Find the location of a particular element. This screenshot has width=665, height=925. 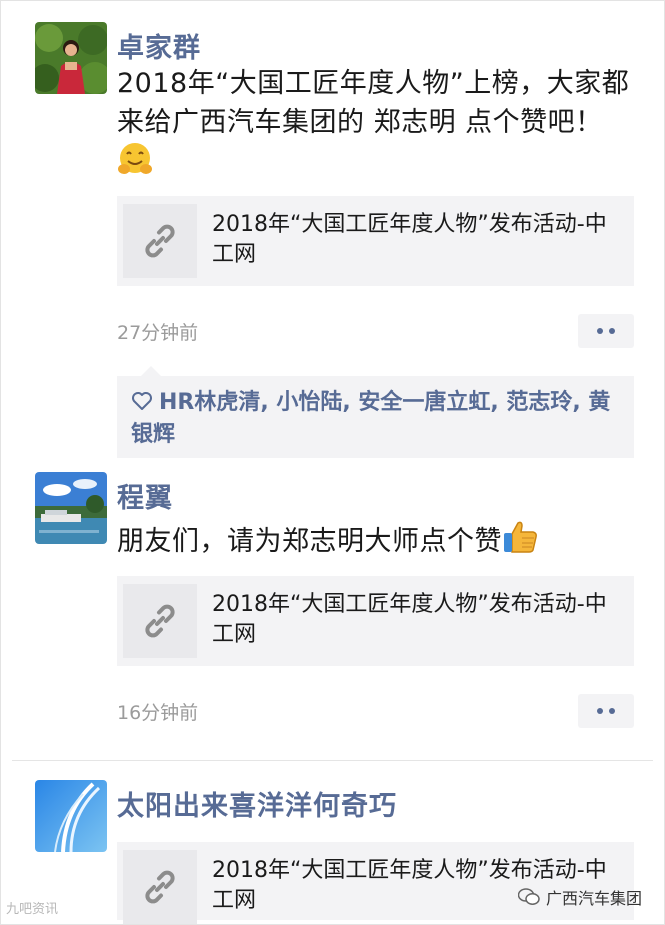

watermark-left: 九吧资讯 is located at coordinates (32, 909).